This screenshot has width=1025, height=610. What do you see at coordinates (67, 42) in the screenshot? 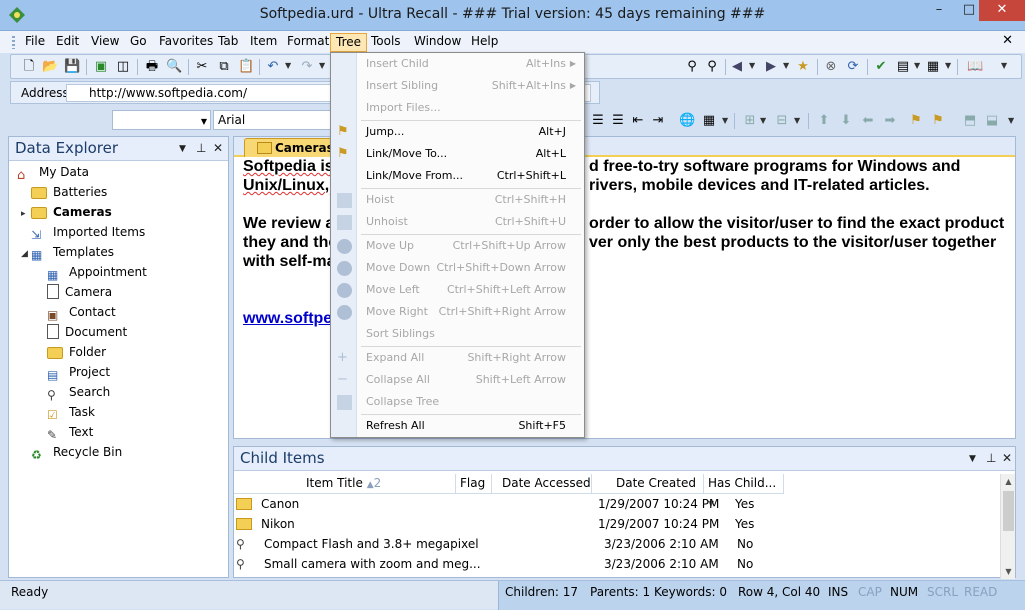
I see `menu-edit: Edit` at bounding box center [67, 42].